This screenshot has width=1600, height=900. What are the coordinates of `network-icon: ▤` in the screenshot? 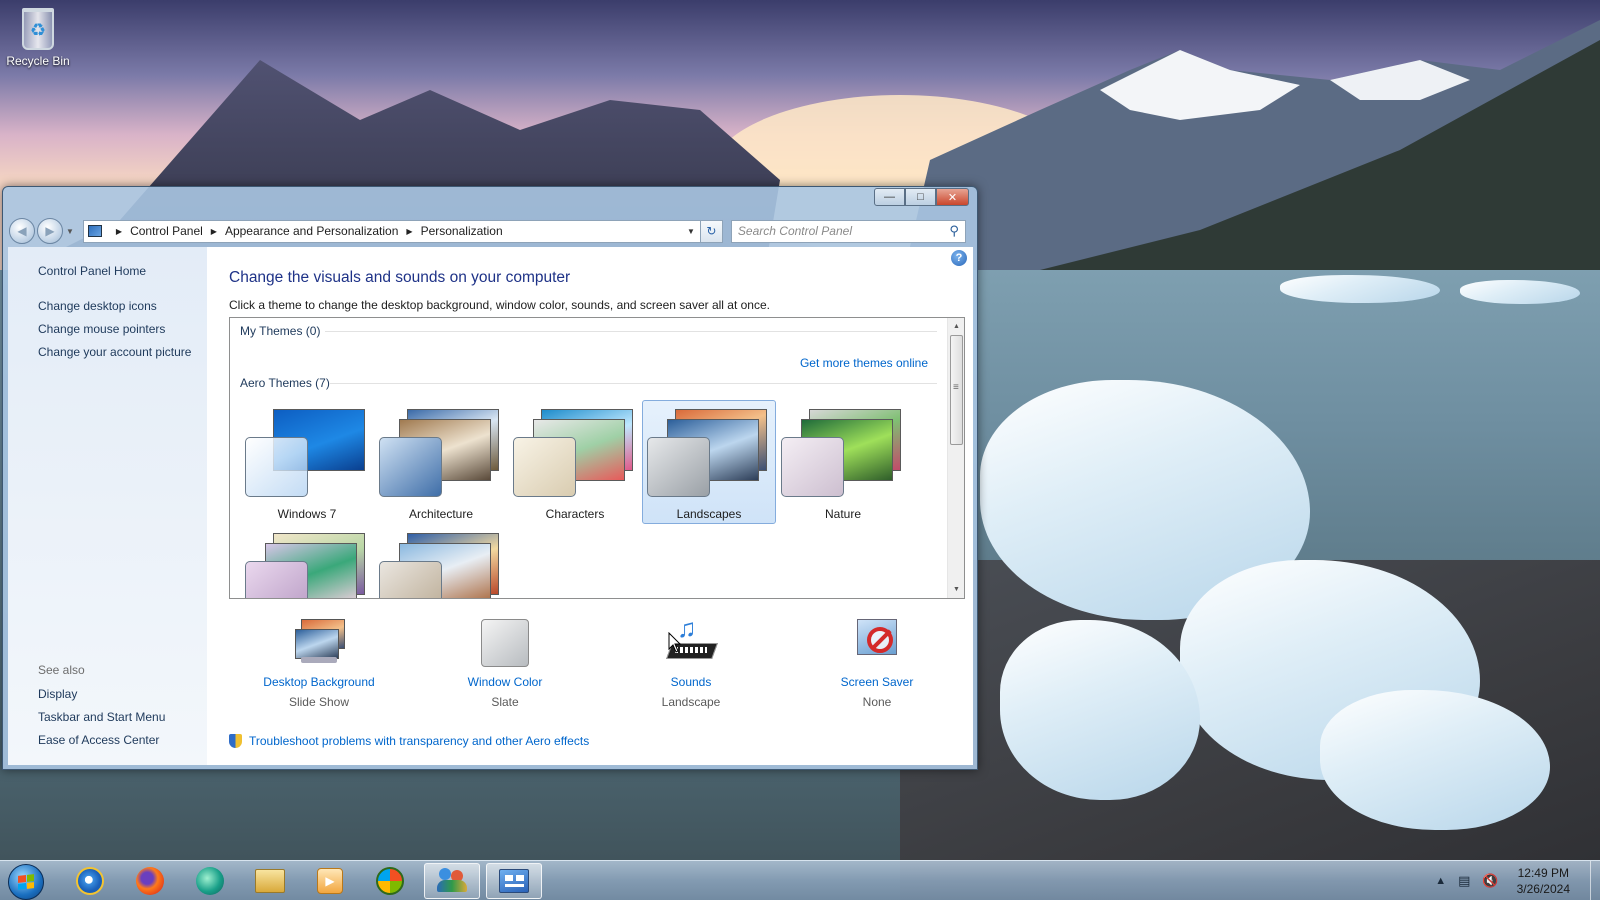 It's located at (1464, 881).